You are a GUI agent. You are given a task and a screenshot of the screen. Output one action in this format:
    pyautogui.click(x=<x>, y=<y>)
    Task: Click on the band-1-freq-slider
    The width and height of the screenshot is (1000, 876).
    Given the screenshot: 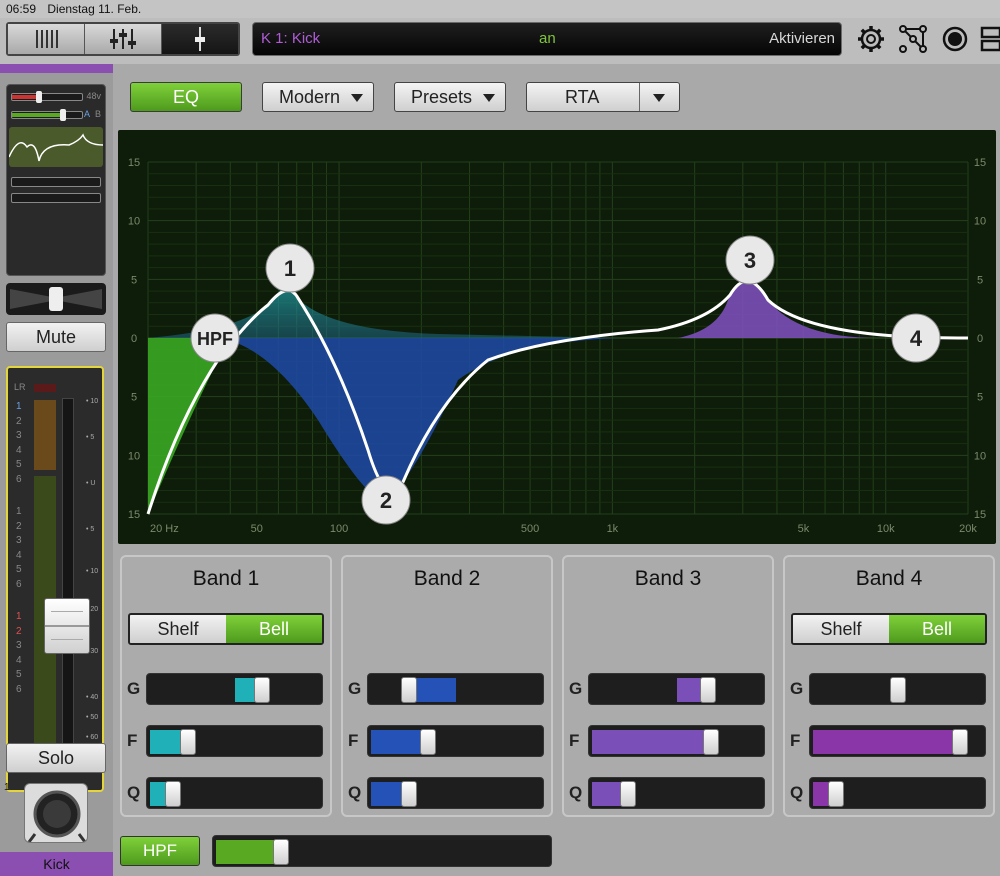 What is the action you would take?
    pyautogui.click(x=234, y=741)
    